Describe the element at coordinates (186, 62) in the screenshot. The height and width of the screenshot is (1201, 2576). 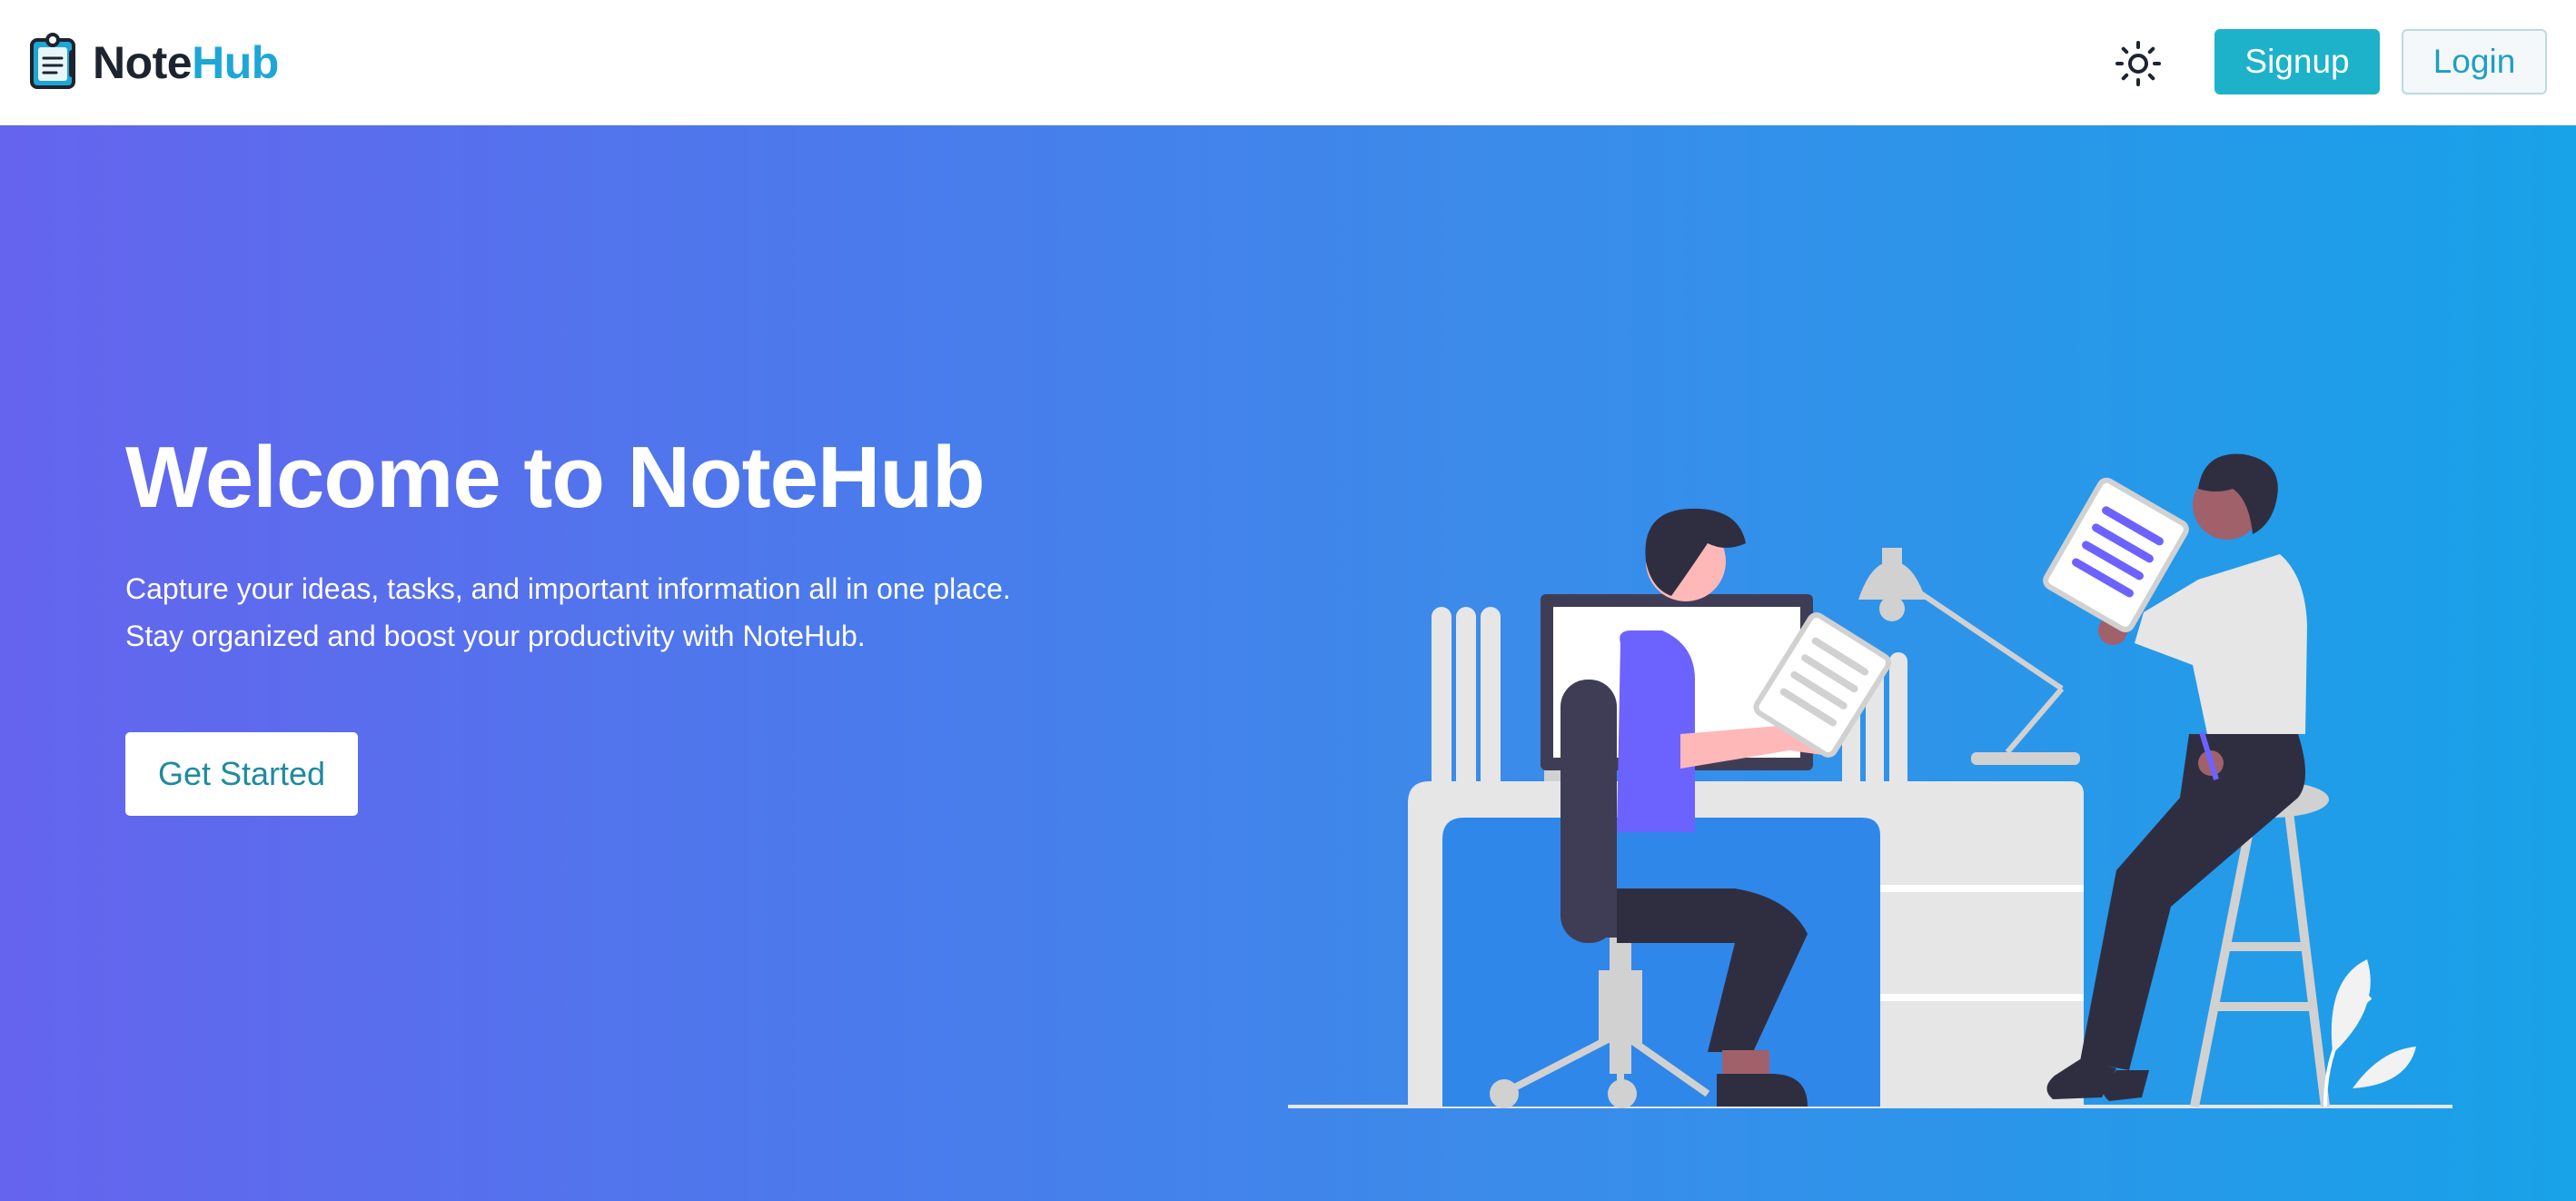
I see `brand-name: NoteHub` at that location.